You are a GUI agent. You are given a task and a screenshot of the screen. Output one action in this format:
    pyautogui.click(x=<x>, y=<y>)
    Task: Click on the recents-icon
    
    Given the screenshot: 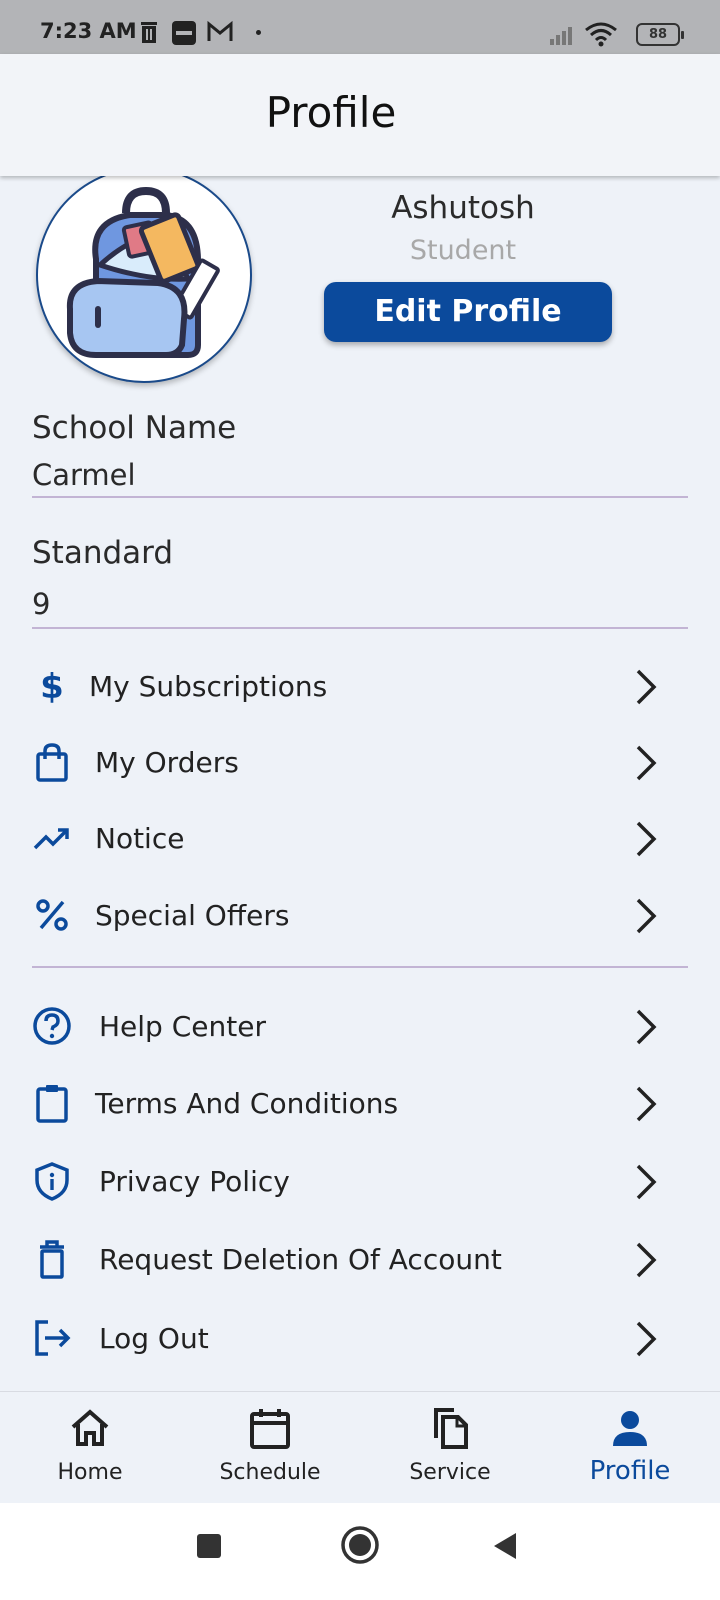 What is the action you would take?
    pyautogui.click(x=209, y=1546)
    